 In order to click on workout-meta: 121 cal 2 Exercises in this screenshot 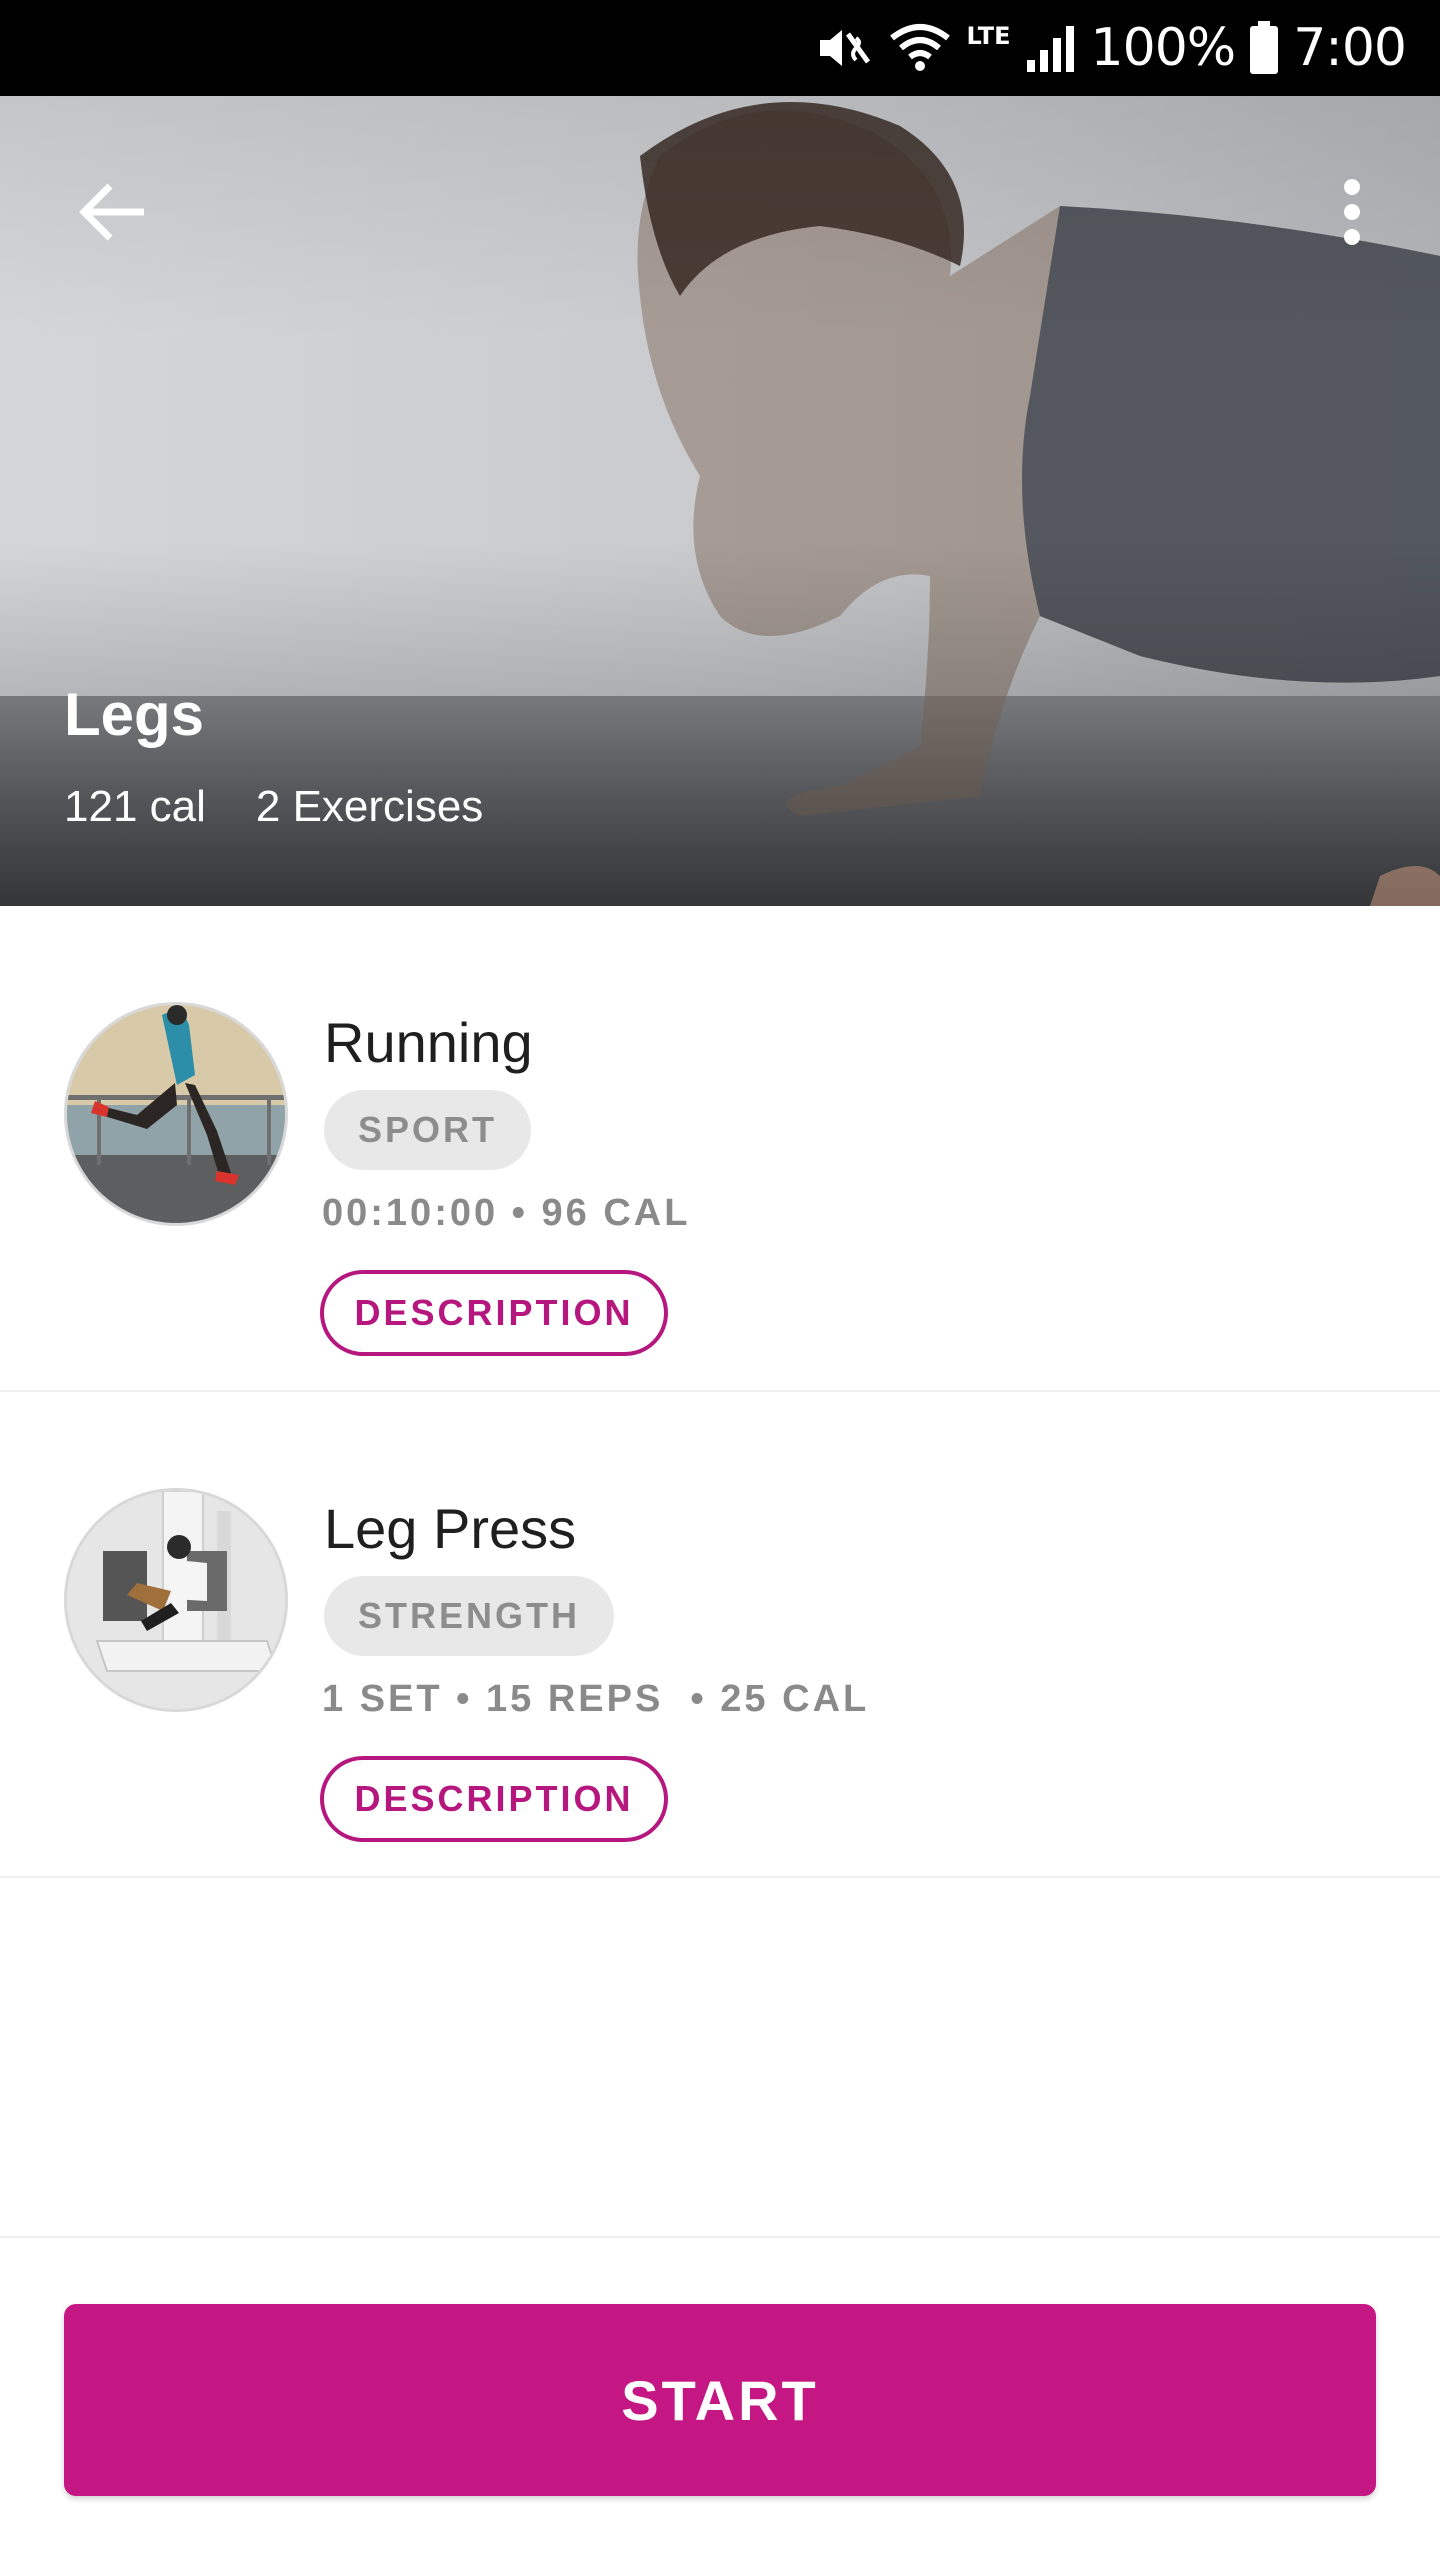, I will do `click(273, 807)`.